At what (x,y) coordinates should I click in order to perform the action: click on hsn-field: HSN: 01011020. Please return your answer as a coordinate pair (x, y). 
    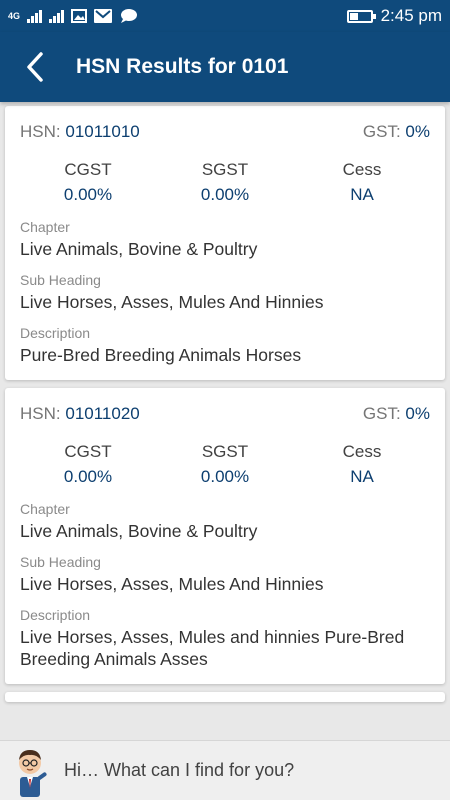
    Looking at the image, I should click on (80, 414).